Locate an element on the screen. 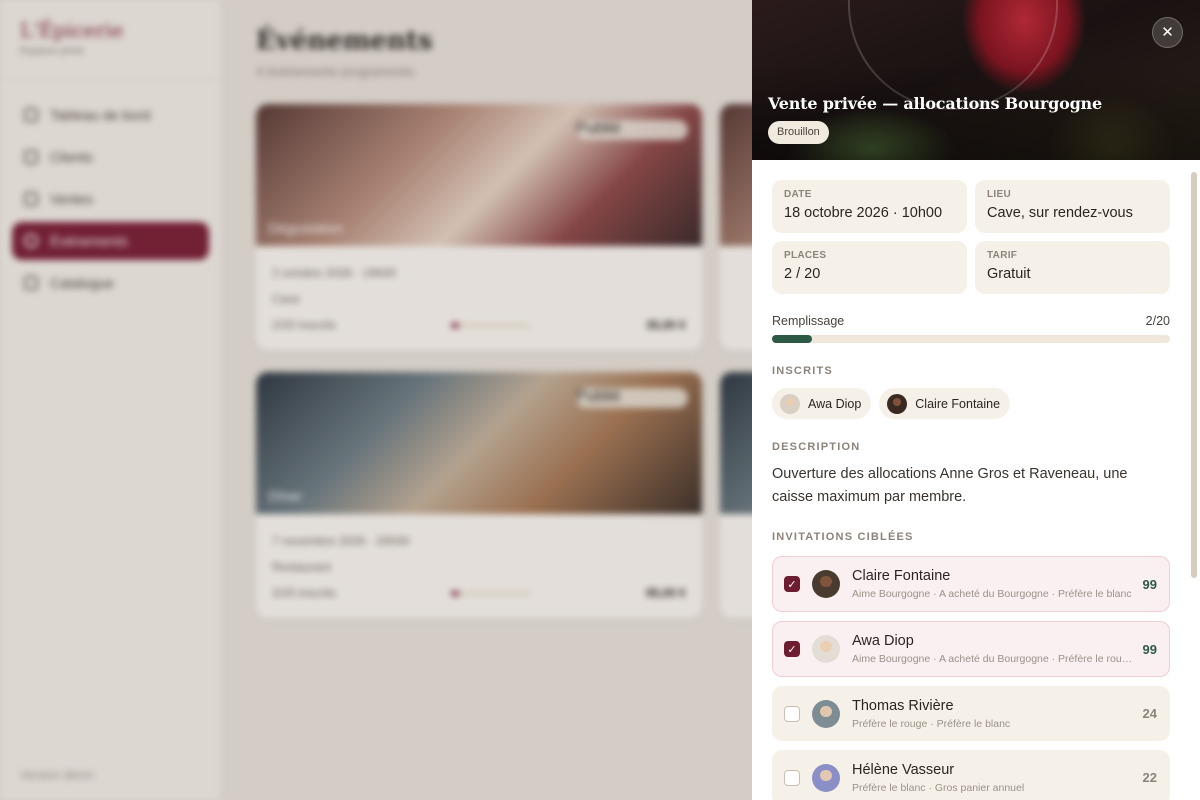 The height and width of the screenshot is (800, 1200). inscrits-list: Awa Diop Claire Fontaine is located at coordinates (971, 403).